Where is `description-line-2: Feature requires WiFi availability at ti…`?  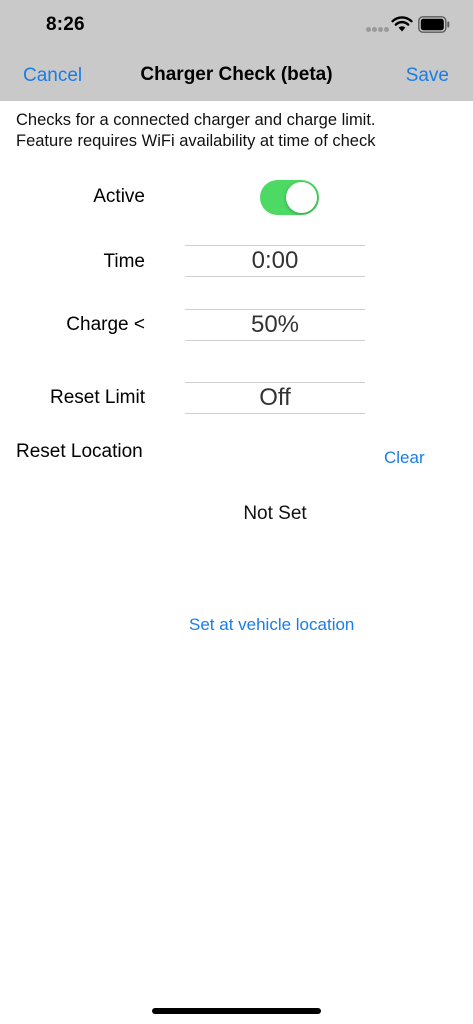 description-line-2: Feature requires WiFi availability at ti… is located at coordinates (196, 141).